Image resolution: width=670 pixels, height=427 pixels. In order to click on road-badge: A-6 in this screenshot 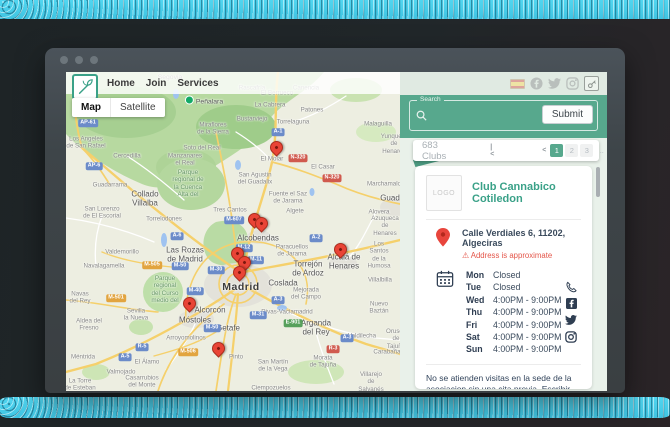, I will do `click(177, 236)`.